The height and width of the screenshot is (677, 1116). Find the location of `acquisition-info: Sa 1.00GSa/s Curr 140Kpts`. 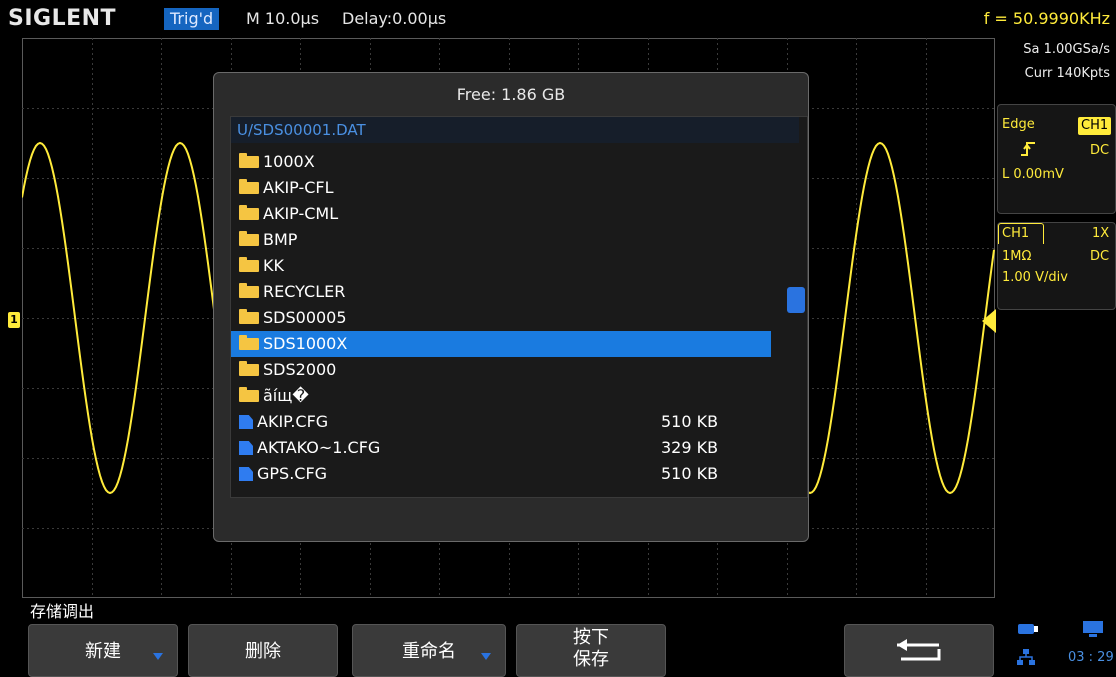

acquisition-info: Sa 1.00GSa/s Curr 140Kpts is located at coordinates (1056, 62).